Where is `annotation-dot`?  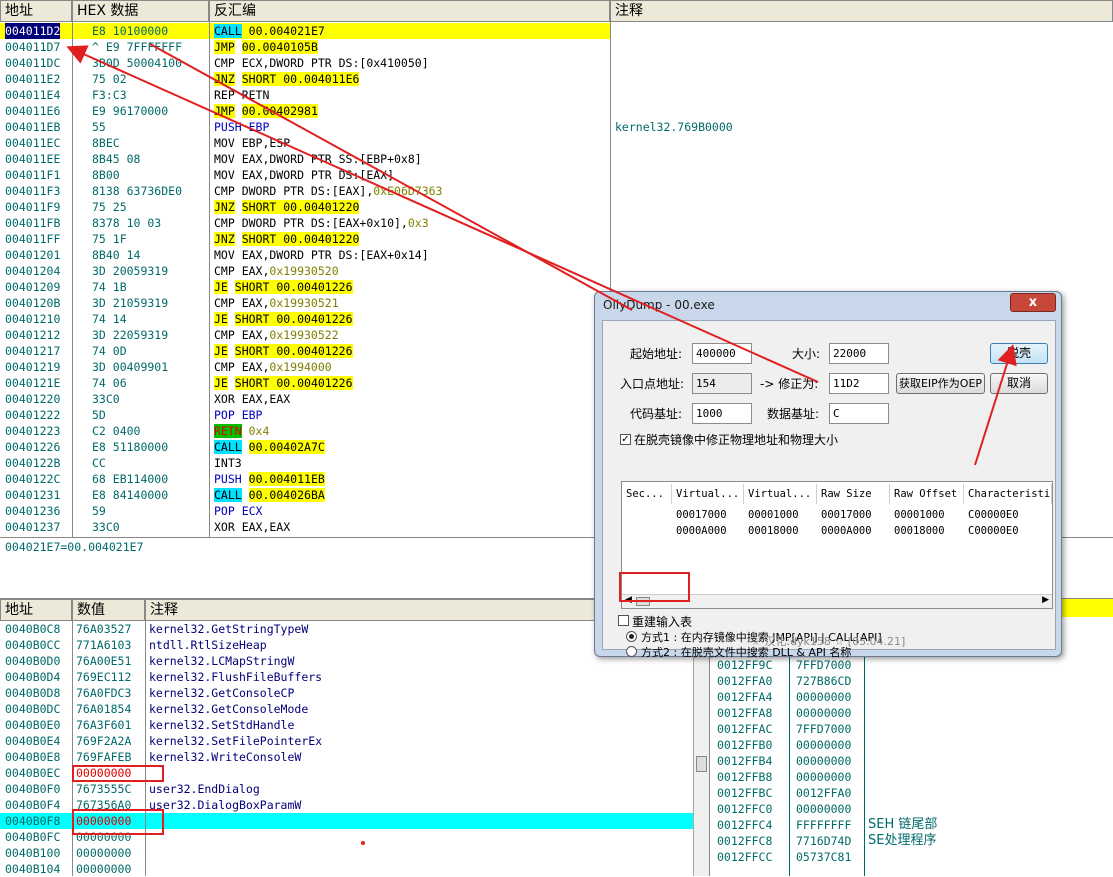
annotation-dot is located at coordinates (363, 843).